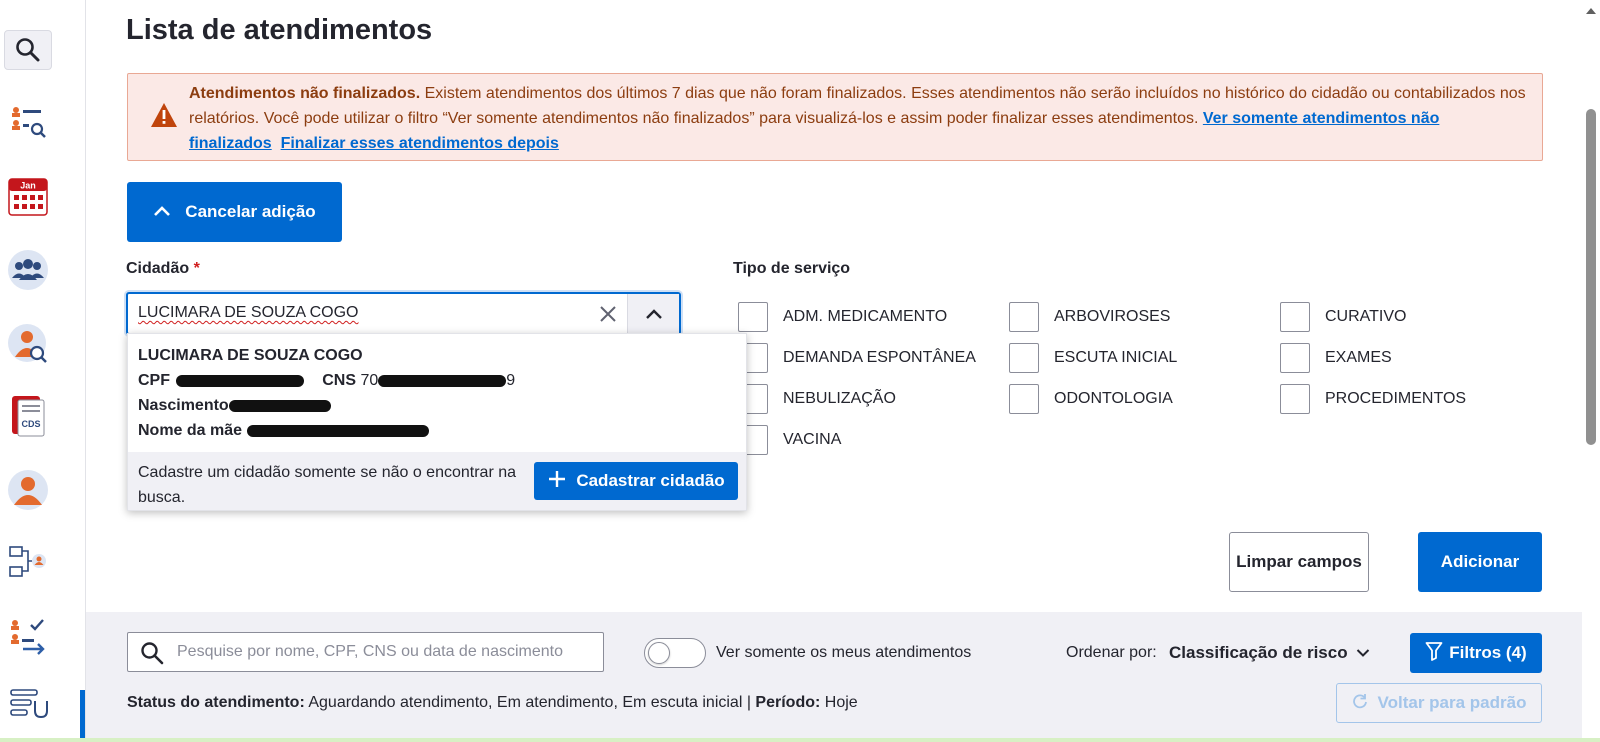 Image resolution: width=1600 pixels, height=742 pixels. I want to click on service-checkbox: ODONTOLOGIA, so click(1091, 399).